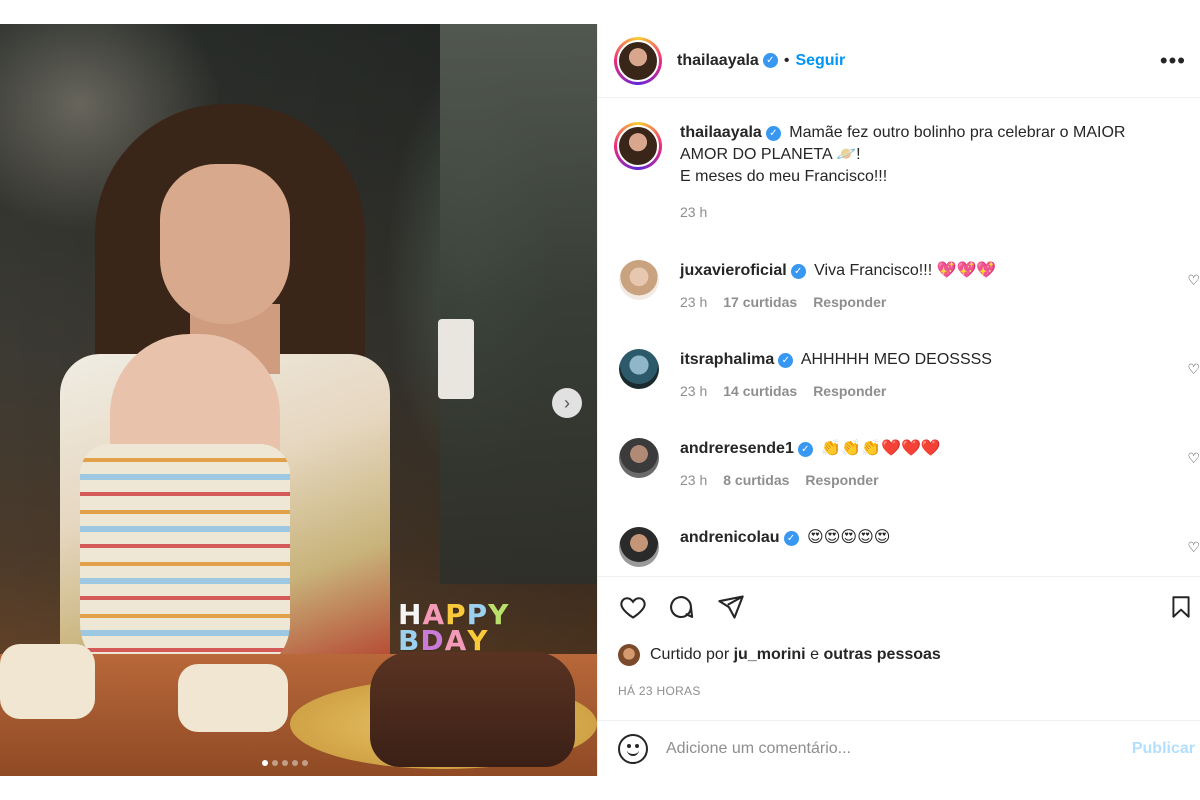 Image resolution: width=1200 pixels, height=800 pixels. What do you see at coordinates (472, 709) in the screenshot?
I see `photo-cake` at bounding box center [472, 709].